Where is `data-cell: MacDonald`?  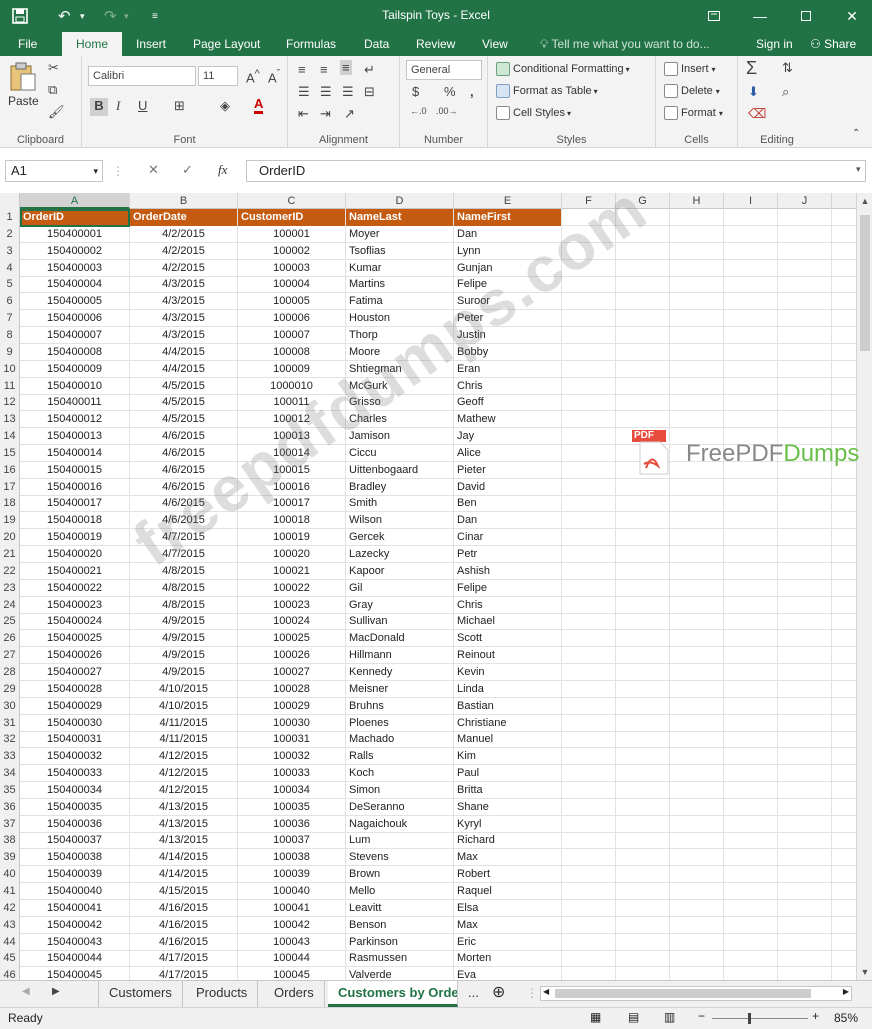 data-cell: MacDonald is located at coordinates (400, 639).